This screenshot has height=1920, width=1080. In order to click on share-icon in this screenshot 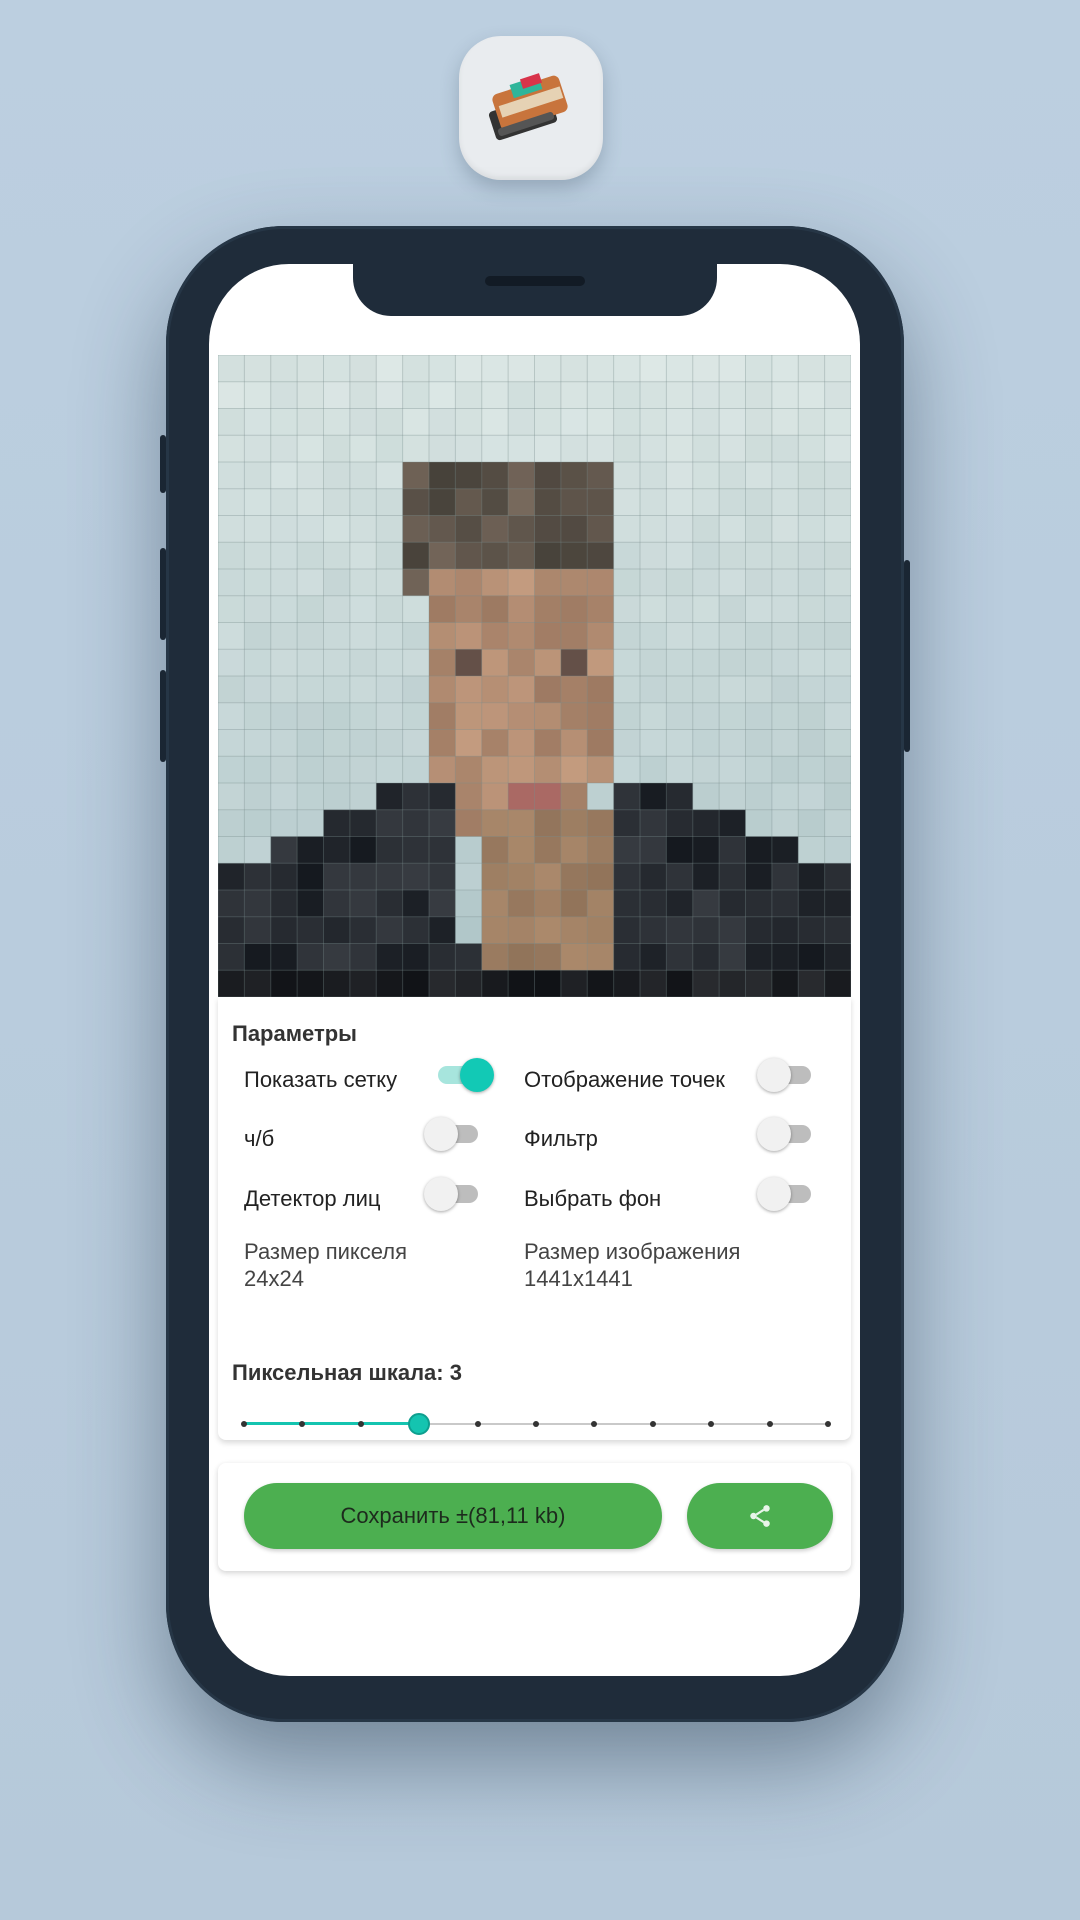, I will do `click(760, 1516)`.